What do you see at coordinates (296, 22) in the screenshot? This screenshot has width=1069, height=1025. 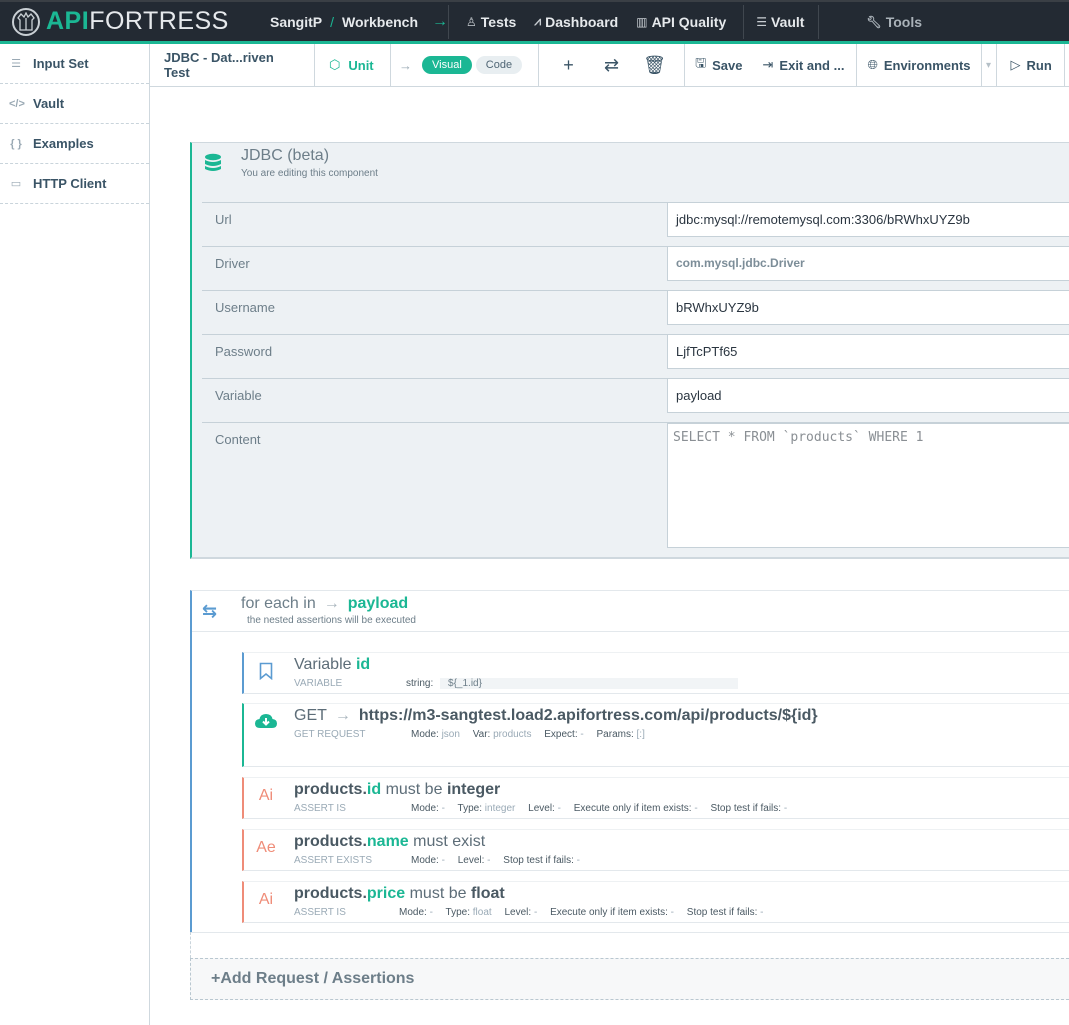 I see `breadcrumb-user: SangitP` at bounding box center [296, 22].